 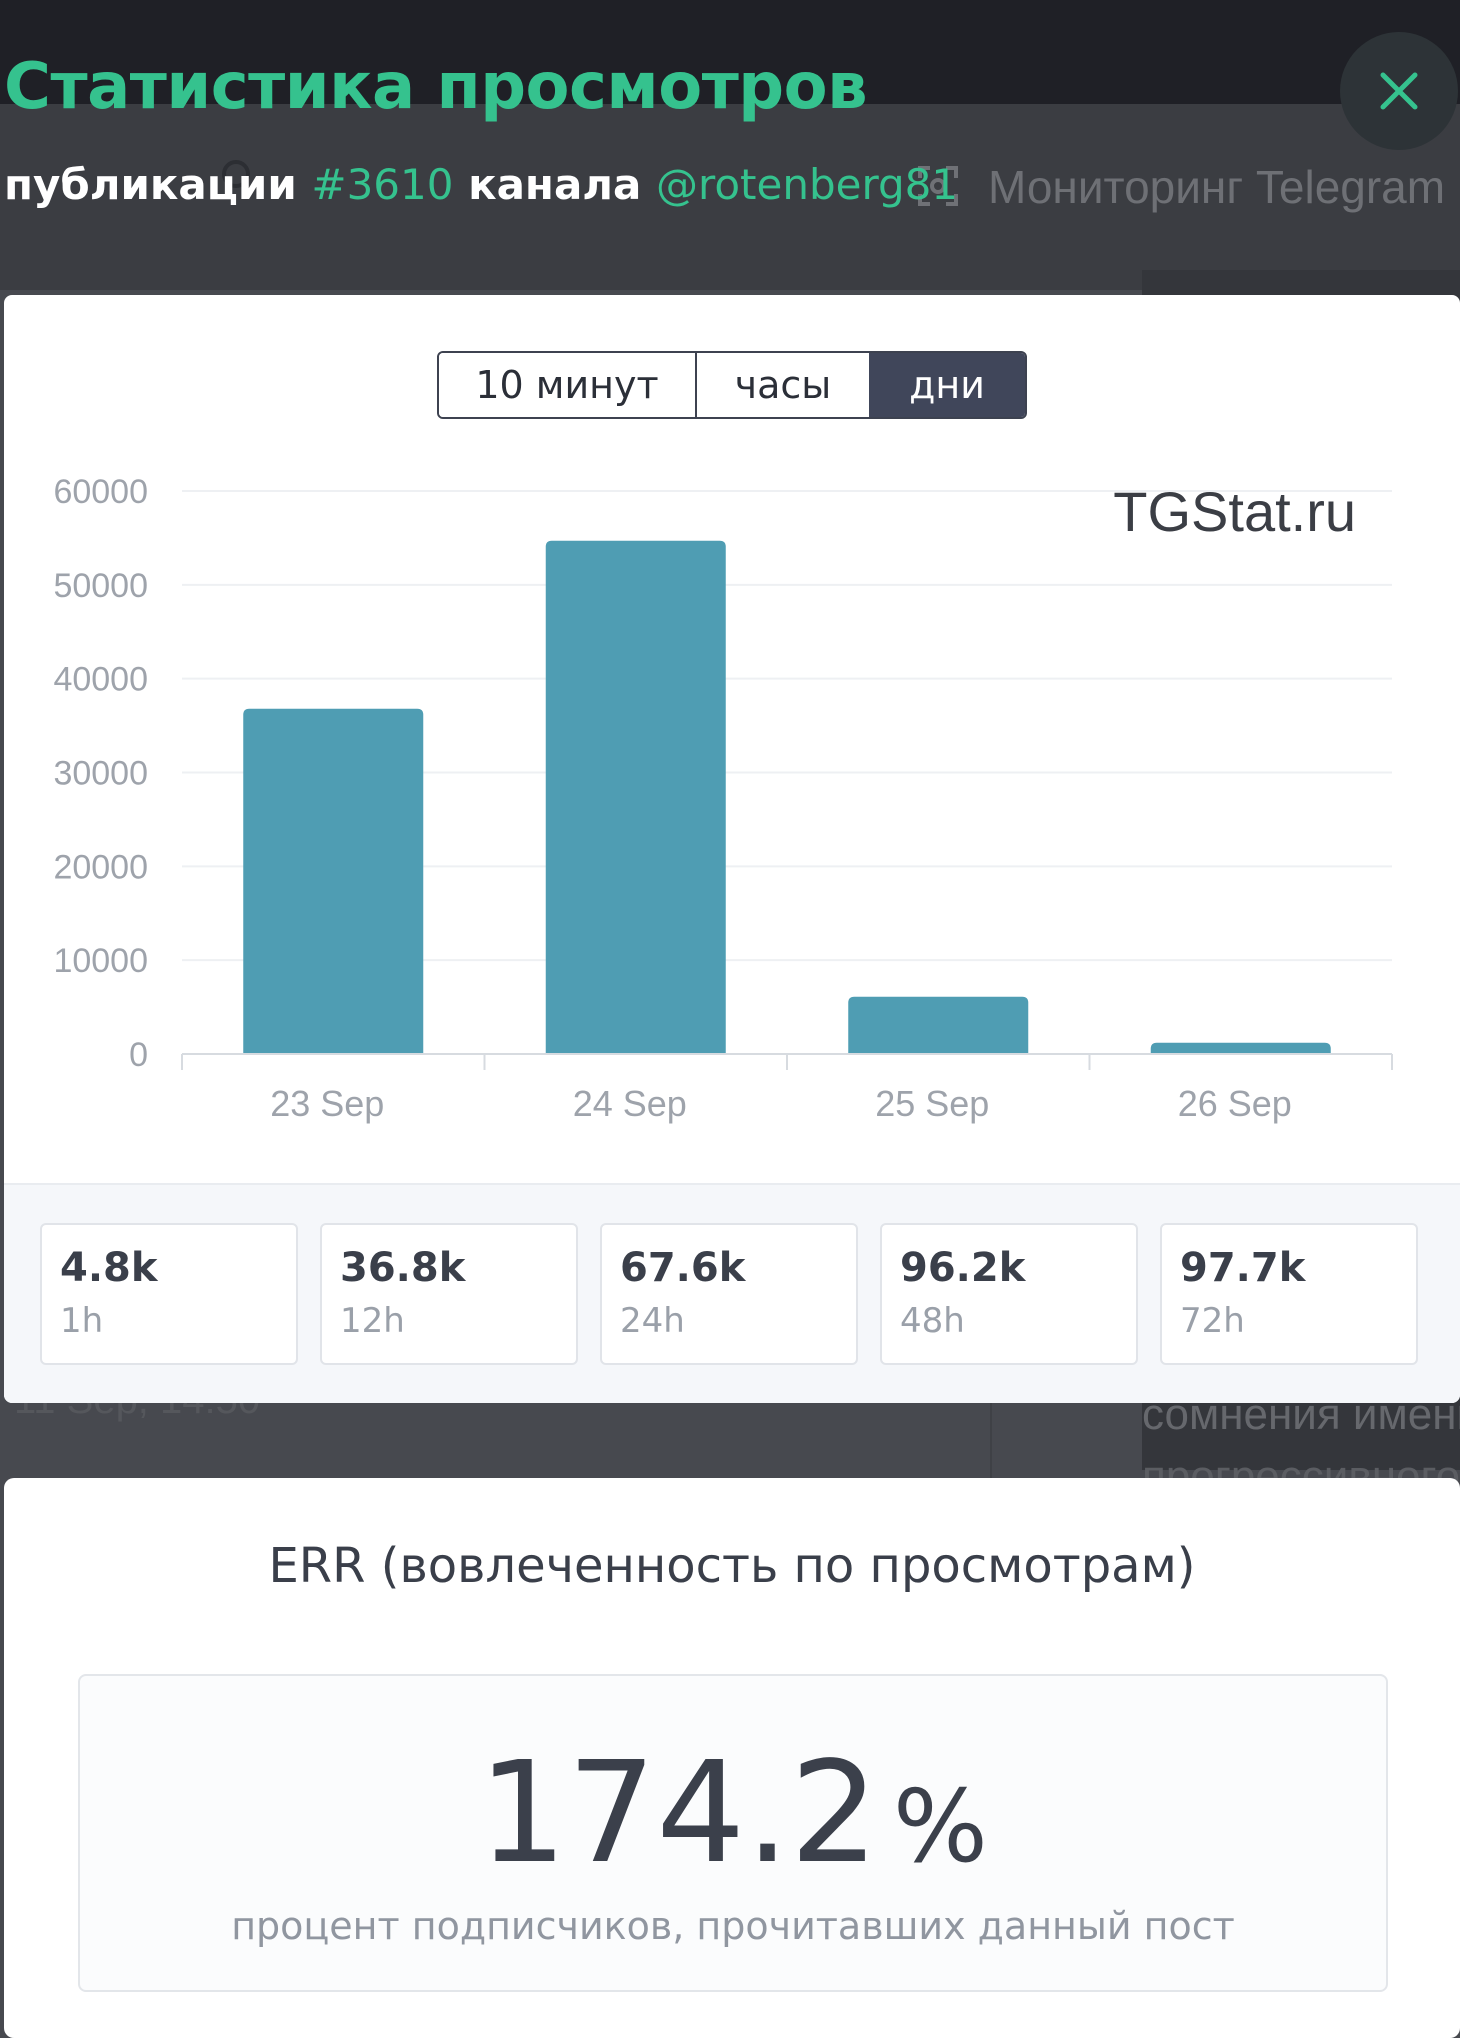 What do you see at coordinates (963, 1268) in the screenshot?
I see `stat-value: 96.2k` at bounding box center [963, 1268].